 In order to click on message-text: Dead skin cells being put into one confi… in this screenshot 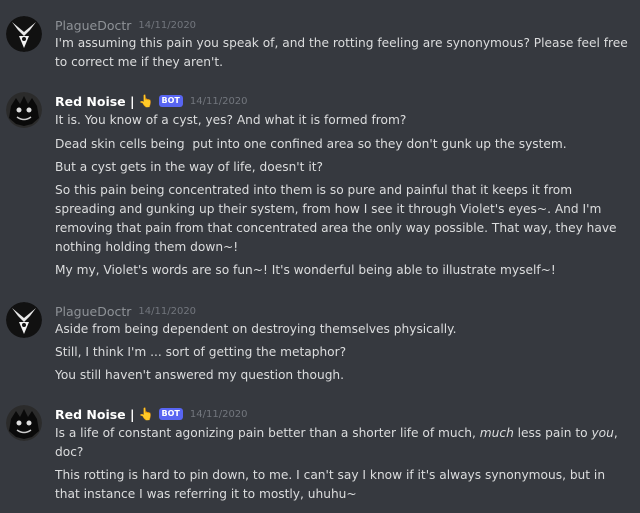, I will do `click(311, 144)`.